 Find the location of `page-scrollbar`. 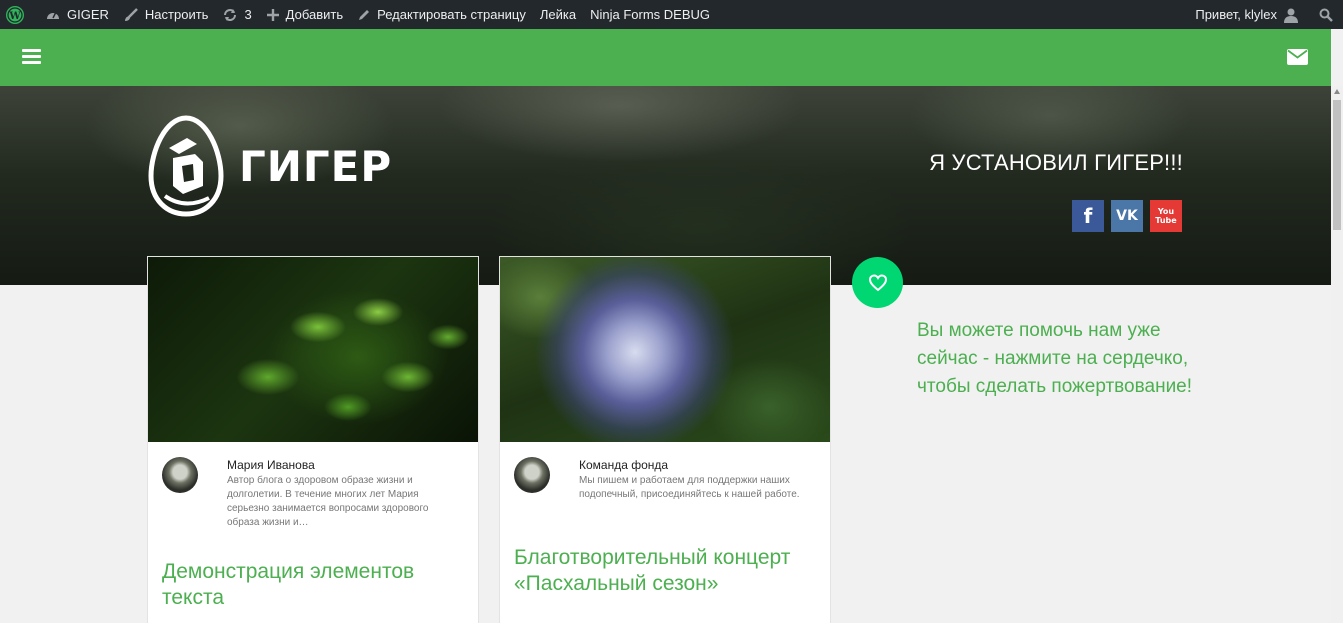

page-scrollbar is located at coordinates (1337, 354).